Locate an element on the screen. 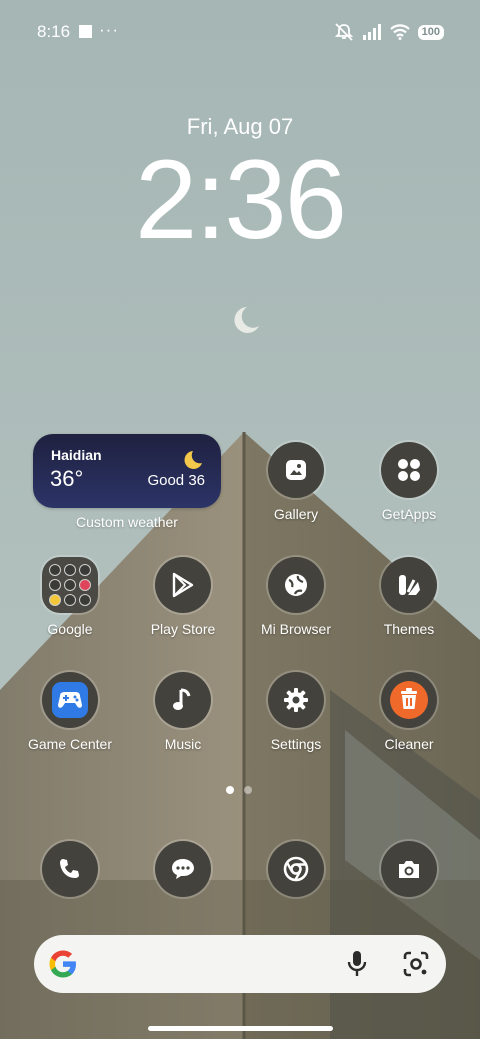 The width and height of the screenshot is (480, 1039). app-getapps: GetApps is located at coordinates (409, 482).